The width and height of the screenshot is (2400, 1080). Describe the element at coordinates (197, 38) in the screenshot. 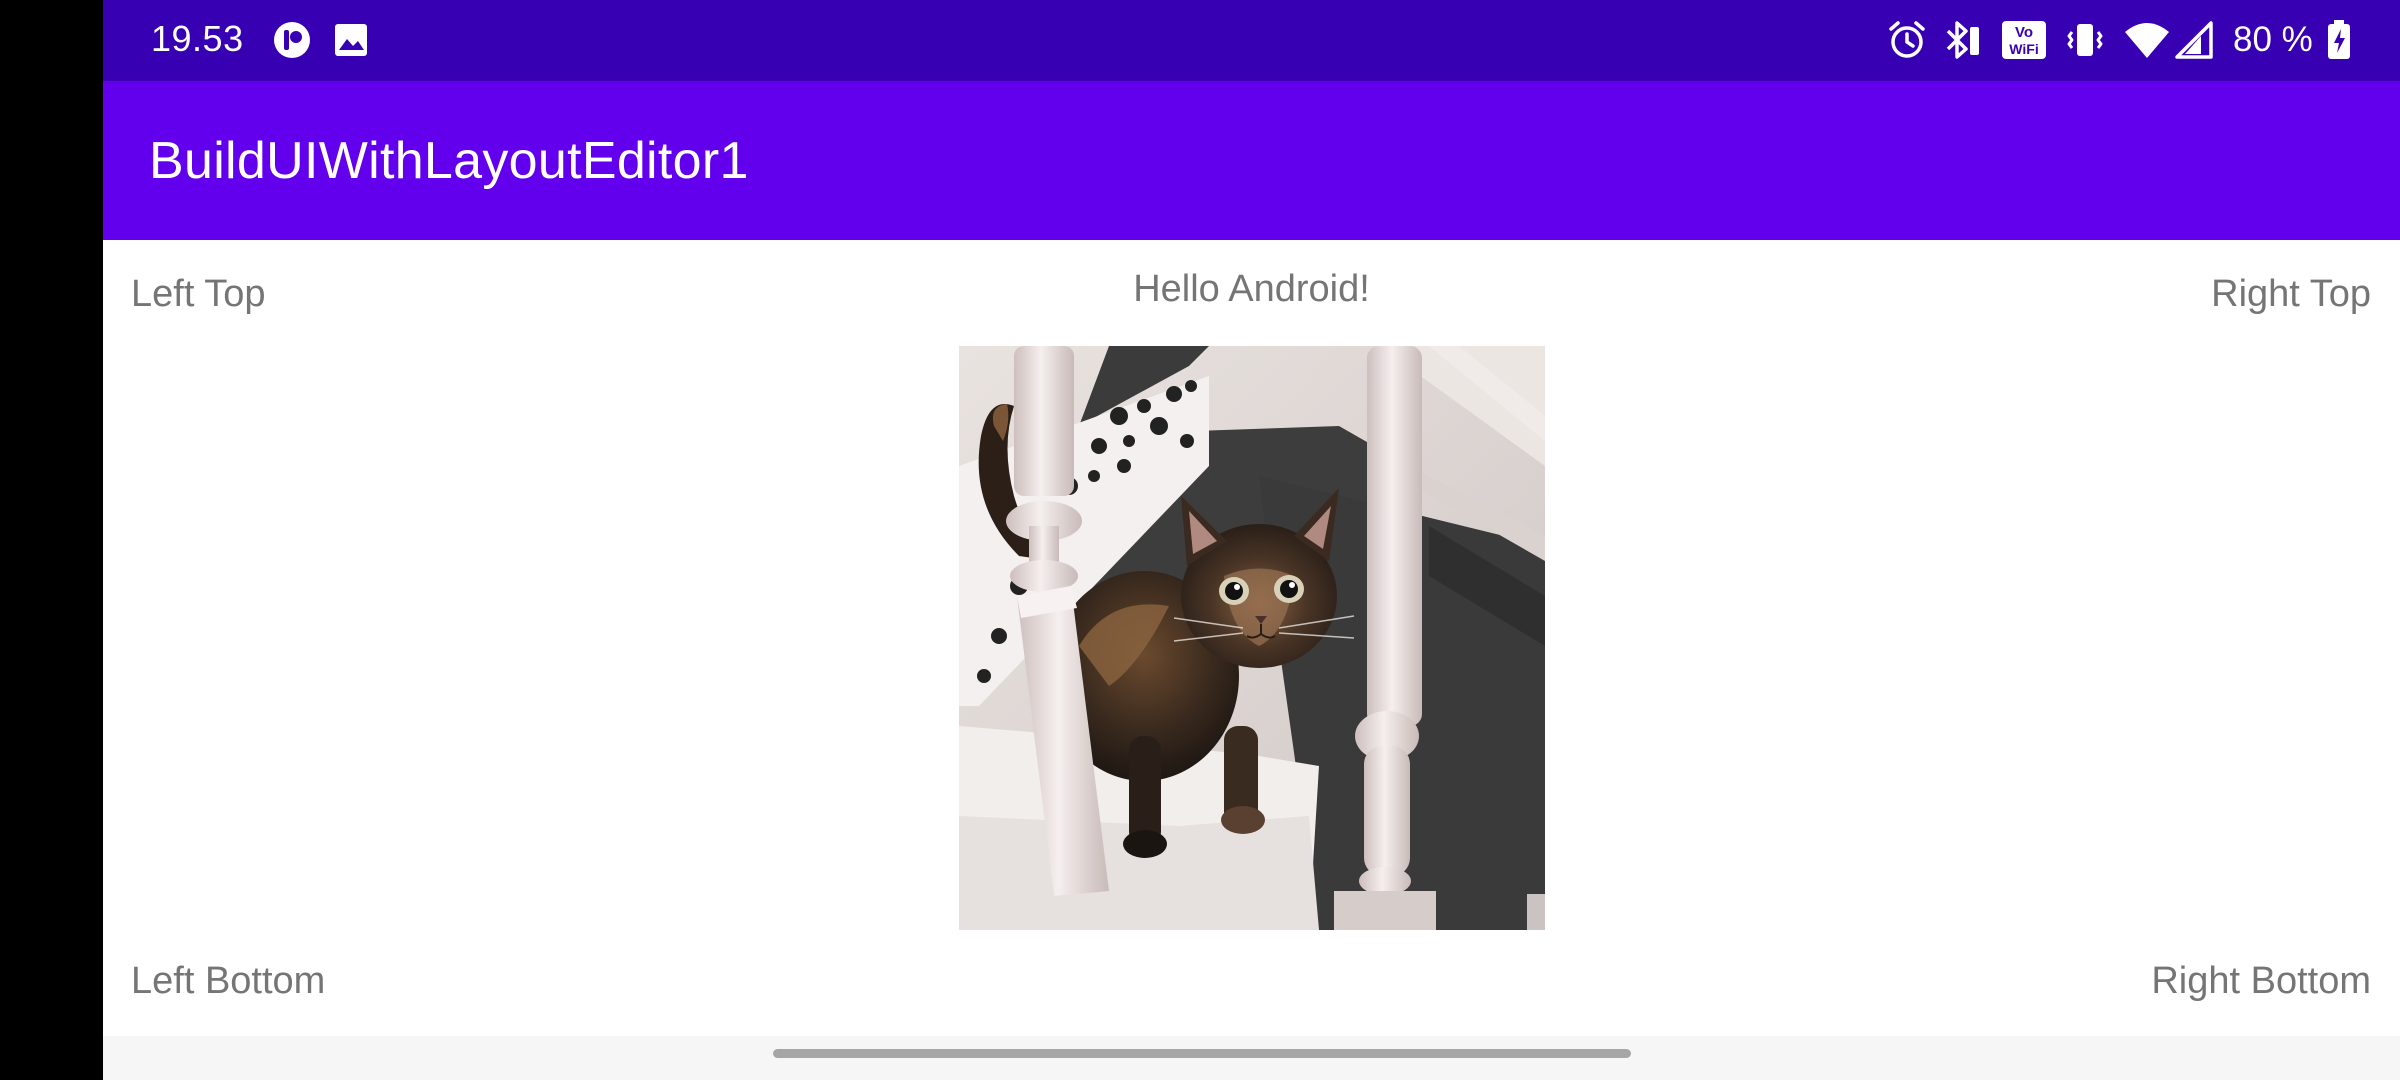

I see `status-time: 19.53` at that location.